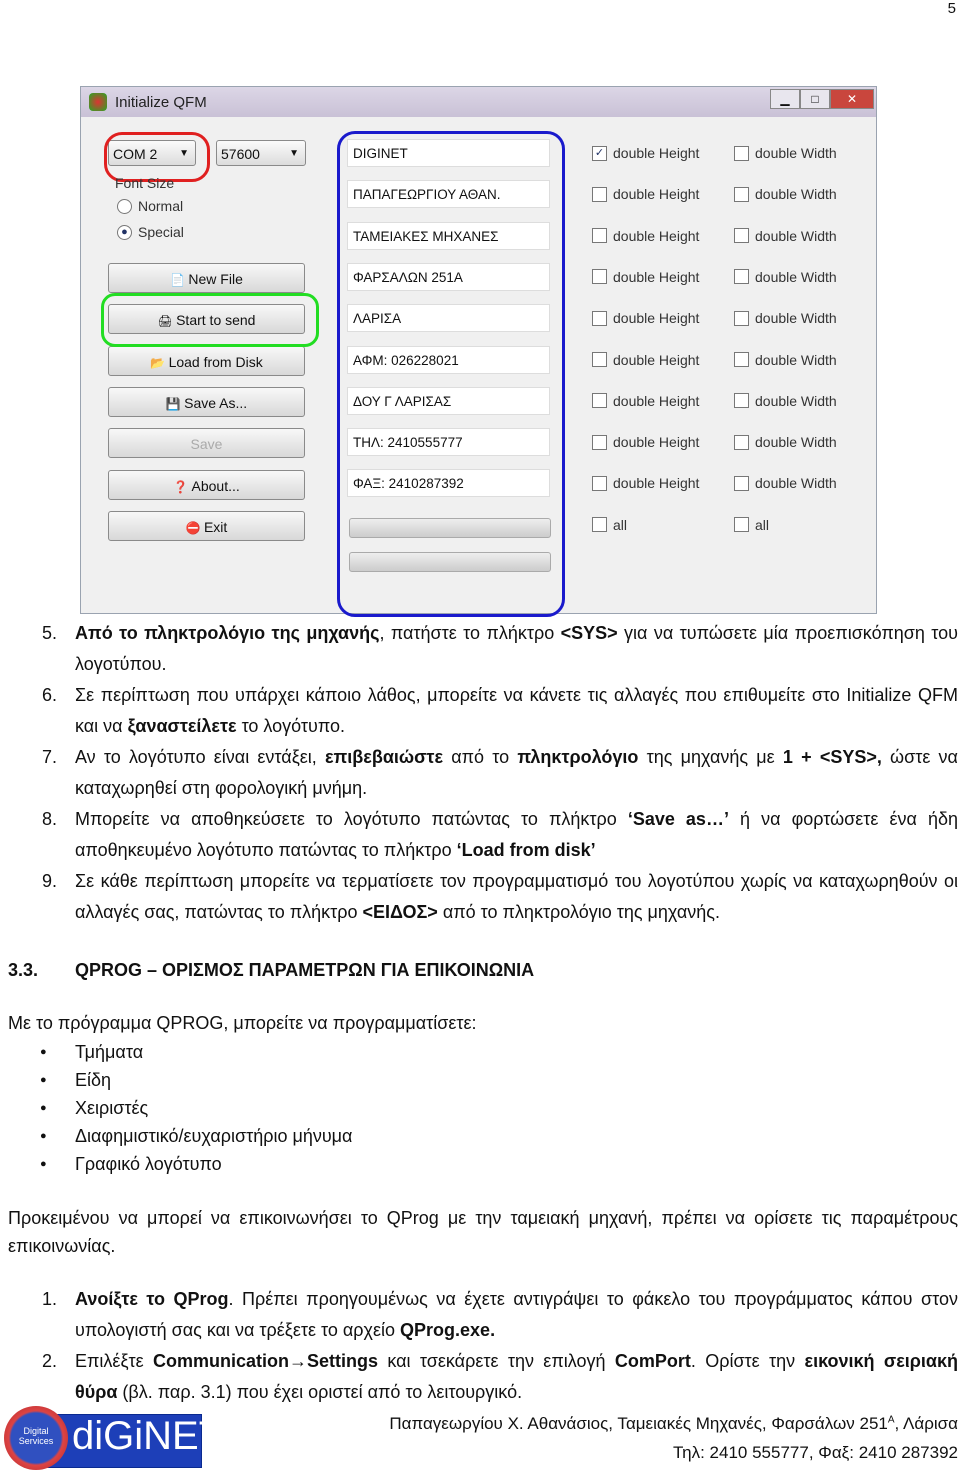  What do you see at coordinates (400, 912) in the screenshot?
I see `bold-text: <ΕΙΔΟΣ>` at bounding box center [400, 912].